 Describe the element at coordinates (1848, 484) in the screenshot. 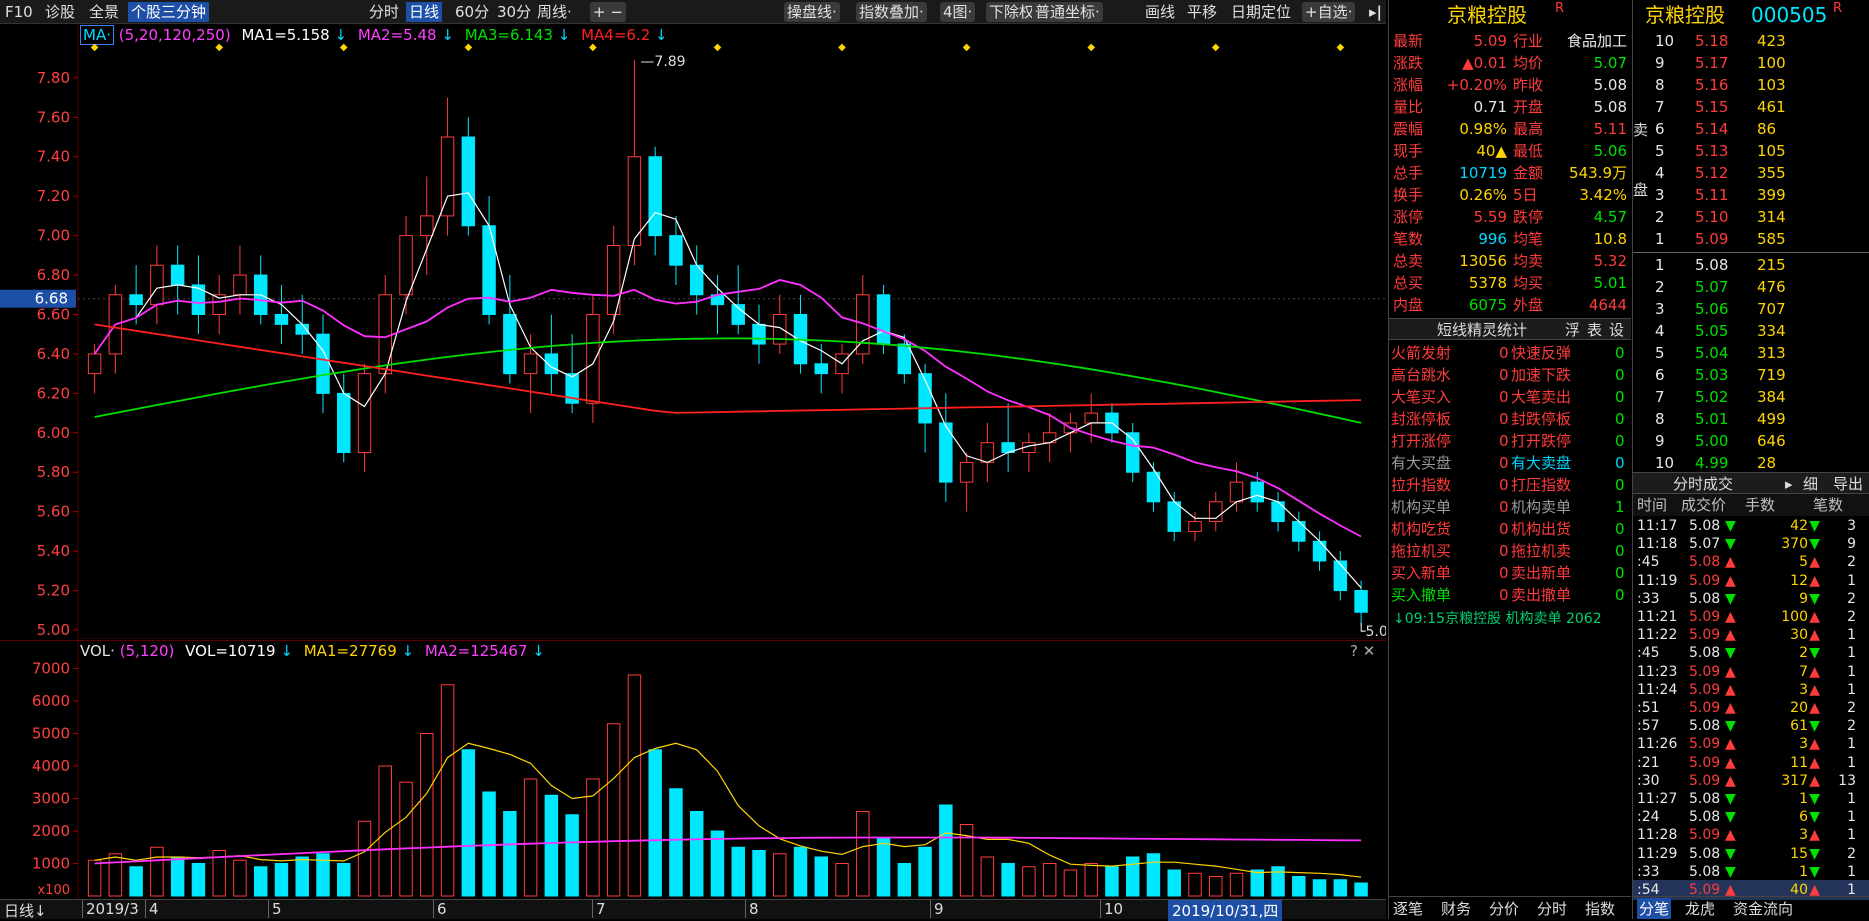

I see `trades-btn: 导出` at that location.